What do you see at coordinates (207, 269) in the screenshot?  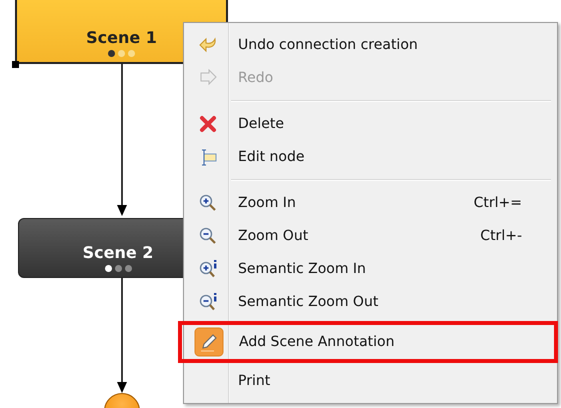 I see `zoom-in-info-icon` at bounding box center [207, 269].